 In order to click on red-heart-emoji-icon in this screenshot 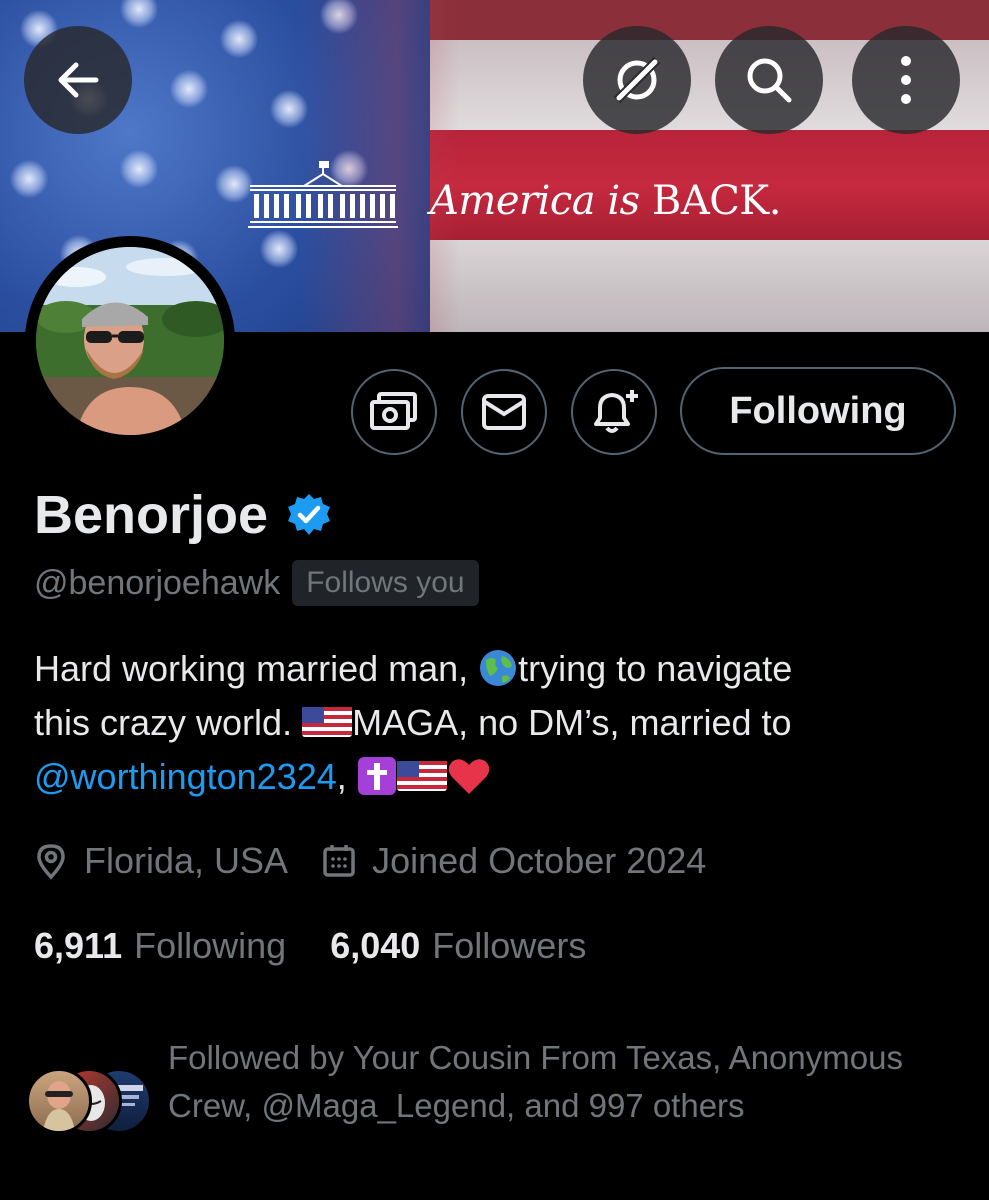, I will do `click(469, 777)`.